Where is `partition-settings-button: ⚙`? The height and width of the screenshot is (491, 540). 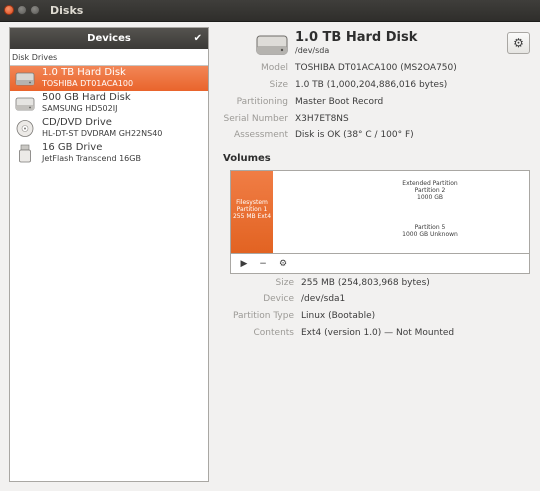
partition-settings-button: ⚙ is located at coordinates (283, 264).